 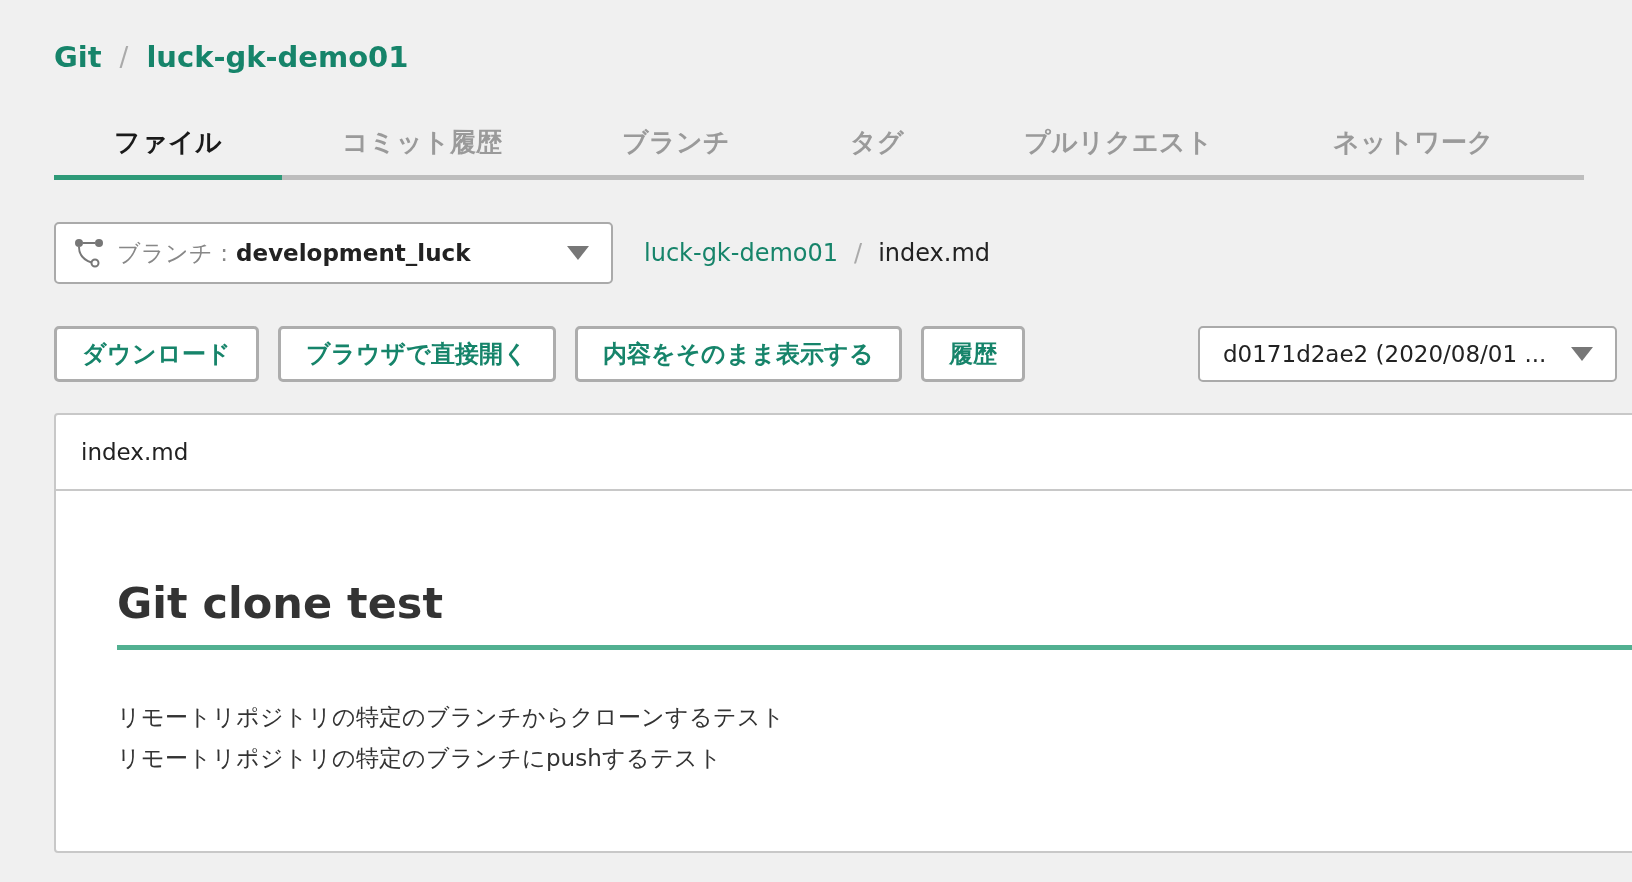 I want to click on breadcrumb-link: Git, so click(x=78, y=57).